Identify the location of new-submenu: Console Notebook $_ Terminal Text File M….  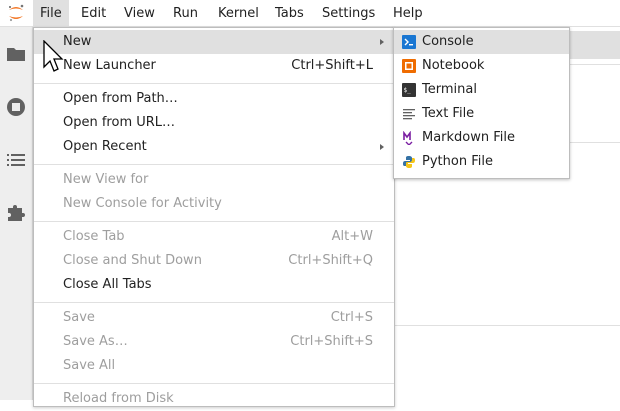
(481, 103).